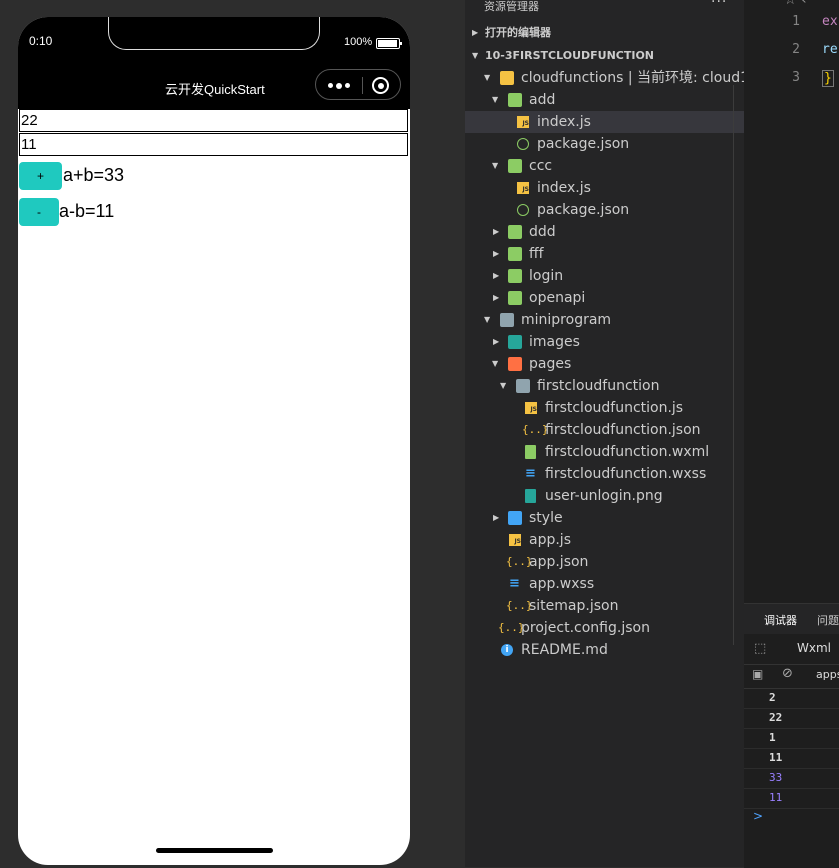 This screenshot has width=839, height=868. I want to click on more-options-icon, so click(339, 85).